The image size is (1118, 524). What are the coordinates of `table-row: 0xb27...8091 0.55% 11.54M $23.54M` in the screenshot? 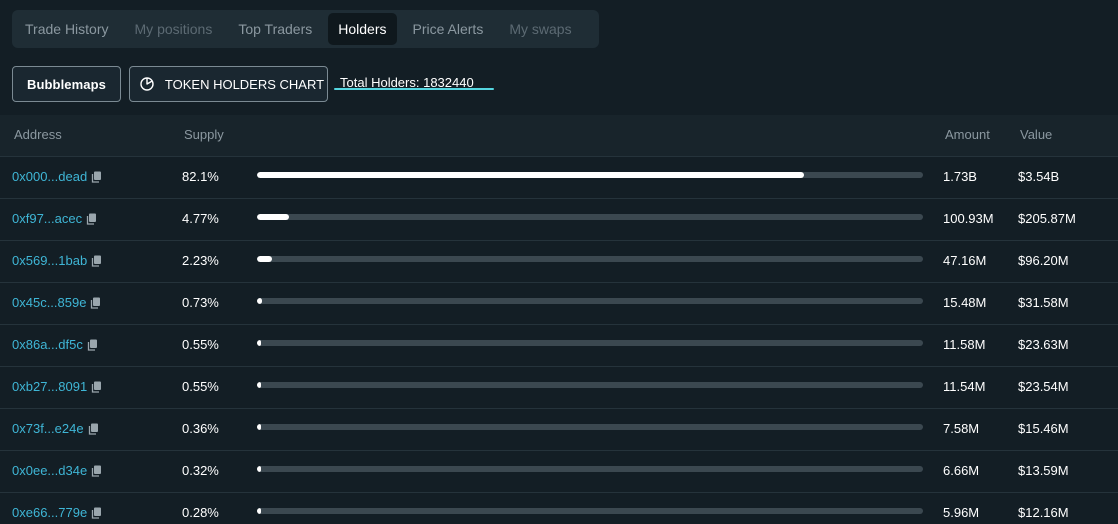 It's located at (559, 388).